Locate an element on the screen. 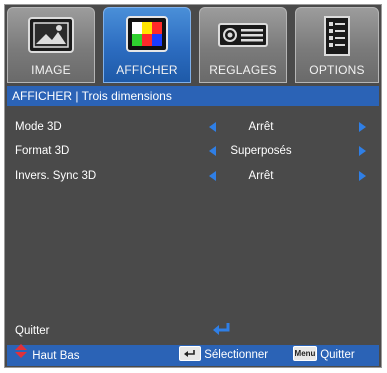  menu-label: Format 3D is located at coordinates (42, 151).